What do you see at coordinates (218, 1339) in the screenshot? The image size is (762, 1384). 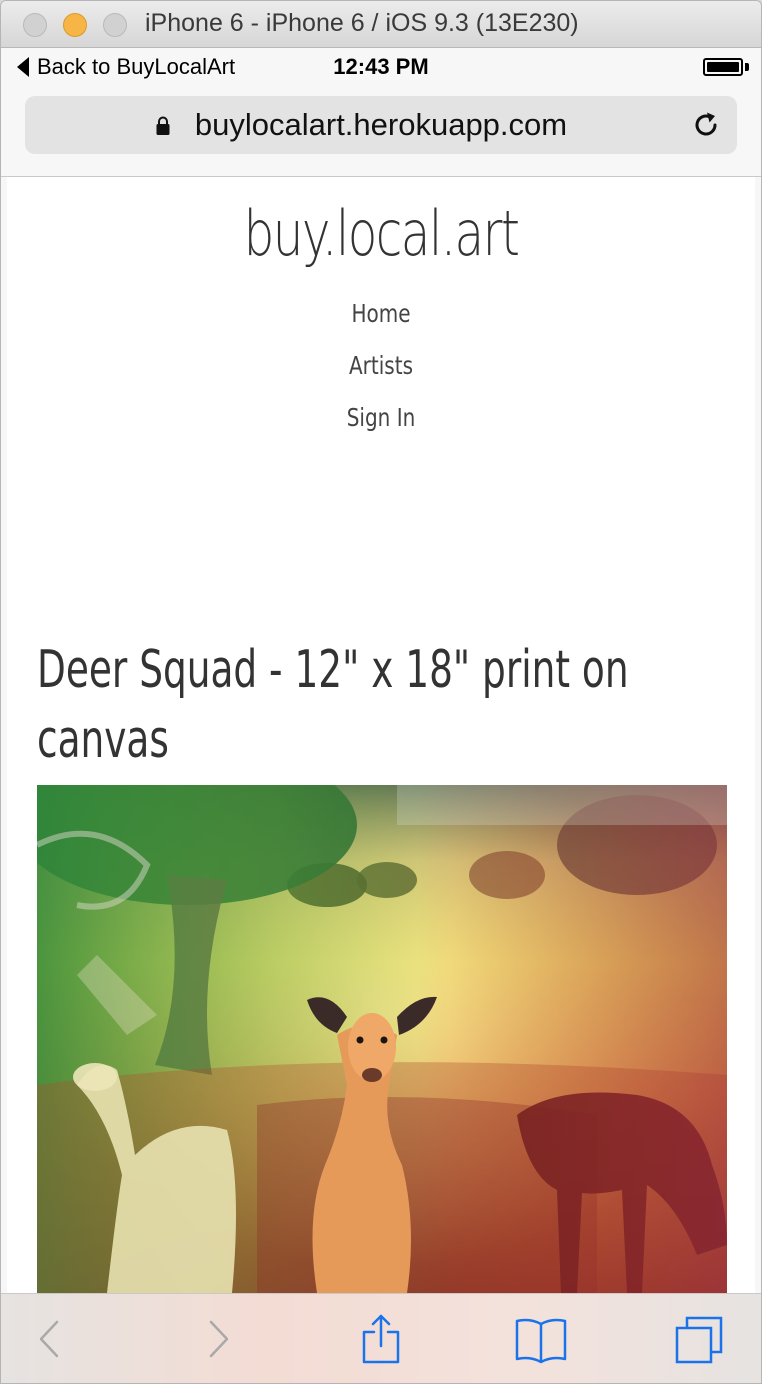 I see `forward-icon` at bounding box center [218, 1339].